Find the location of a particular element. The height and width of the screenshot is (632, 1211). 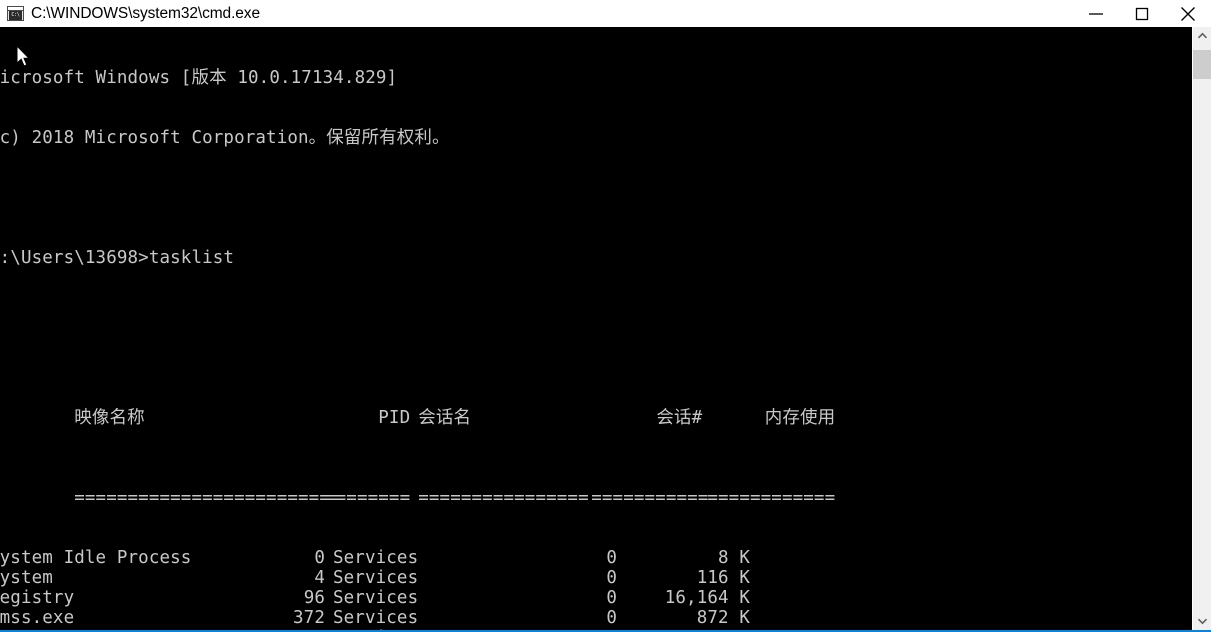

minimize-icon is located at coordinates (1096, 13).